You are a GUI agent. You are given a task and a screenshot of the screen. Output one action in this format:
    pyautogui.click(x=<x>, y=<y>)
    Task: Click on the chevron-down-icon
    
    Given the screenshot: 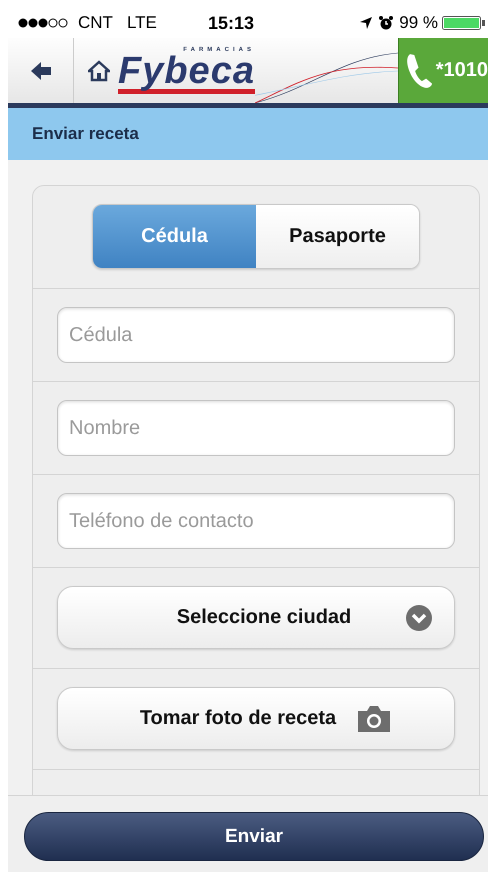 What is the action you would take?
    pyautogui.click(x=419, y=617)
    